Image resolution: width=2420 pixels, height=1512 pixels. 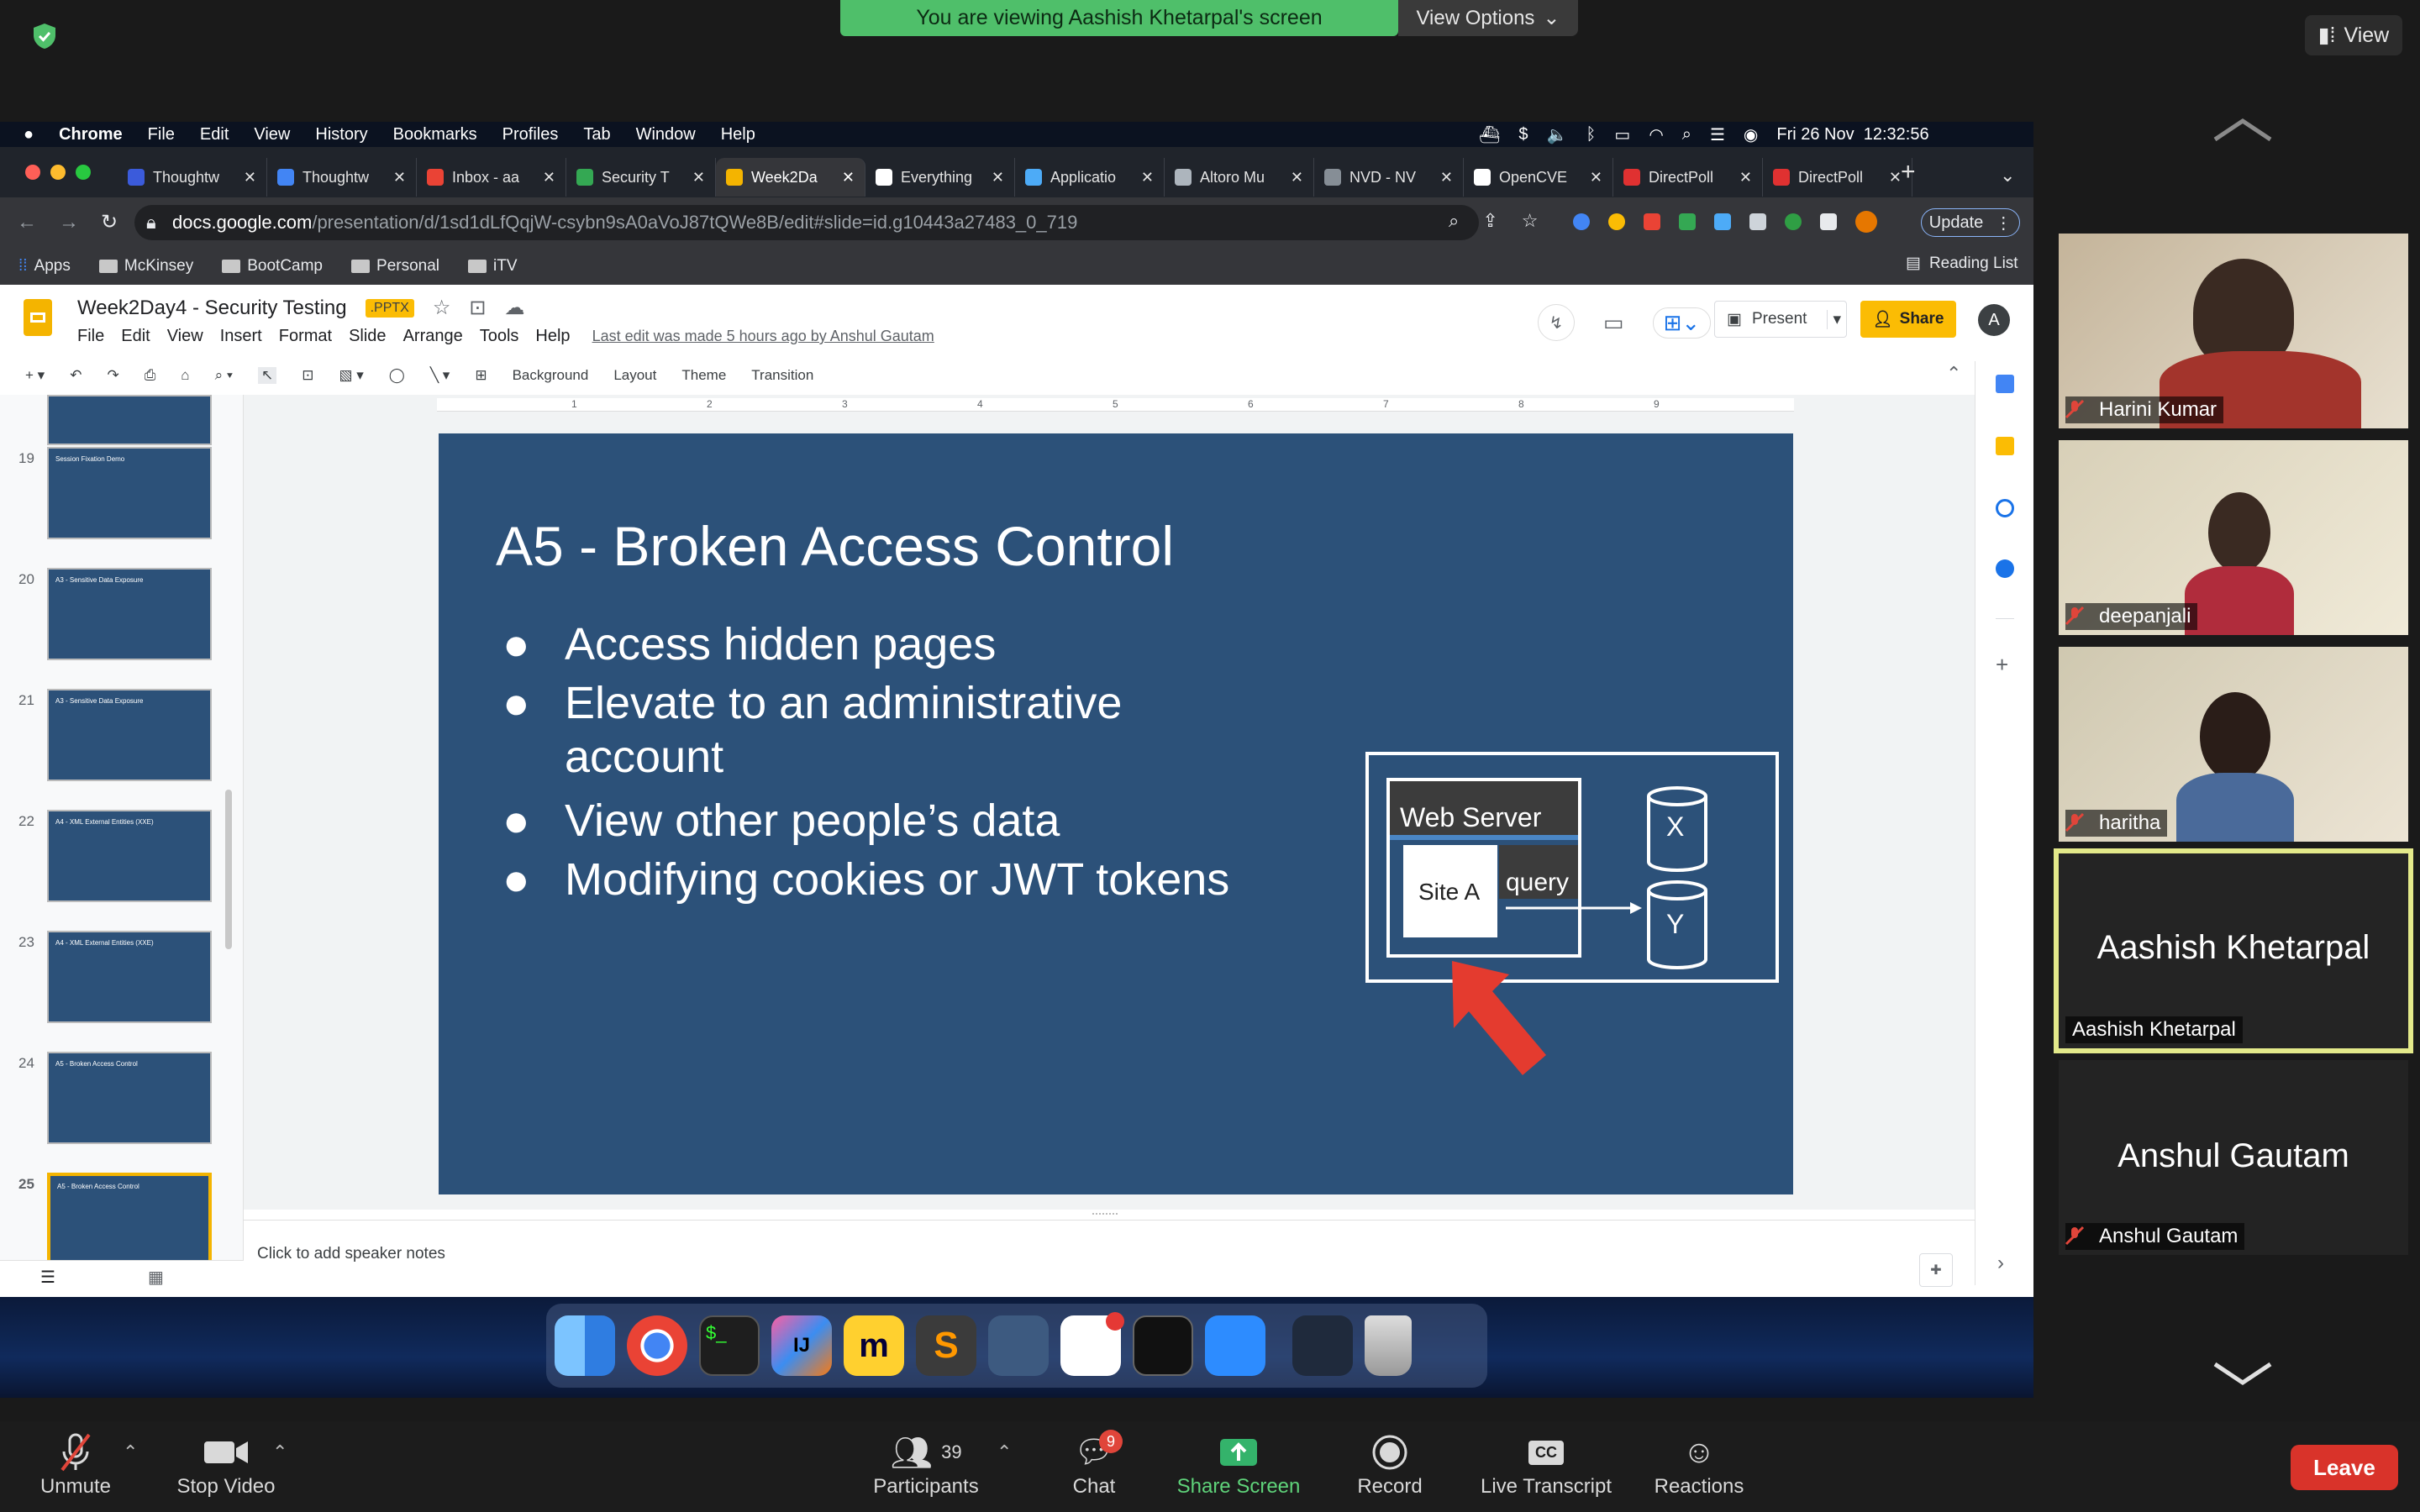 What do you see at coordinates (2242, 1377) in the screenshot?
I see `scroll-down-icon` at bounding box center [2242, 1377].